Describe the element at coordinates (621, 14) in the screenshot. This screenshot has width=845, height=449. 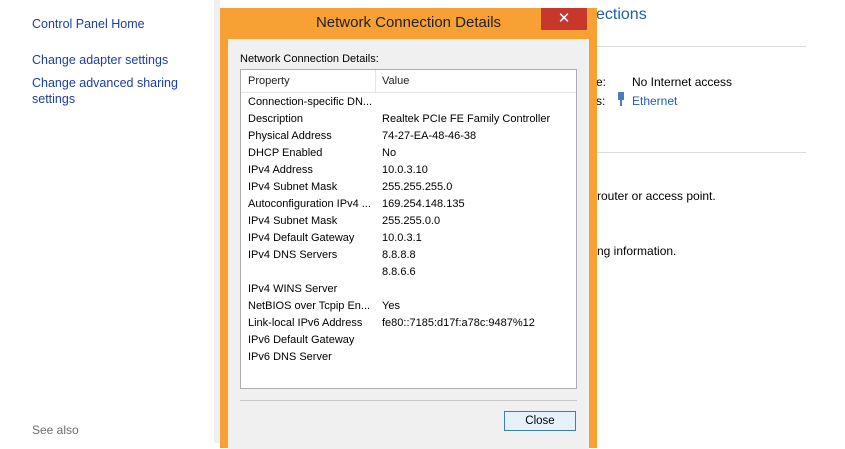
I see `background-page-title: ections` at that location.